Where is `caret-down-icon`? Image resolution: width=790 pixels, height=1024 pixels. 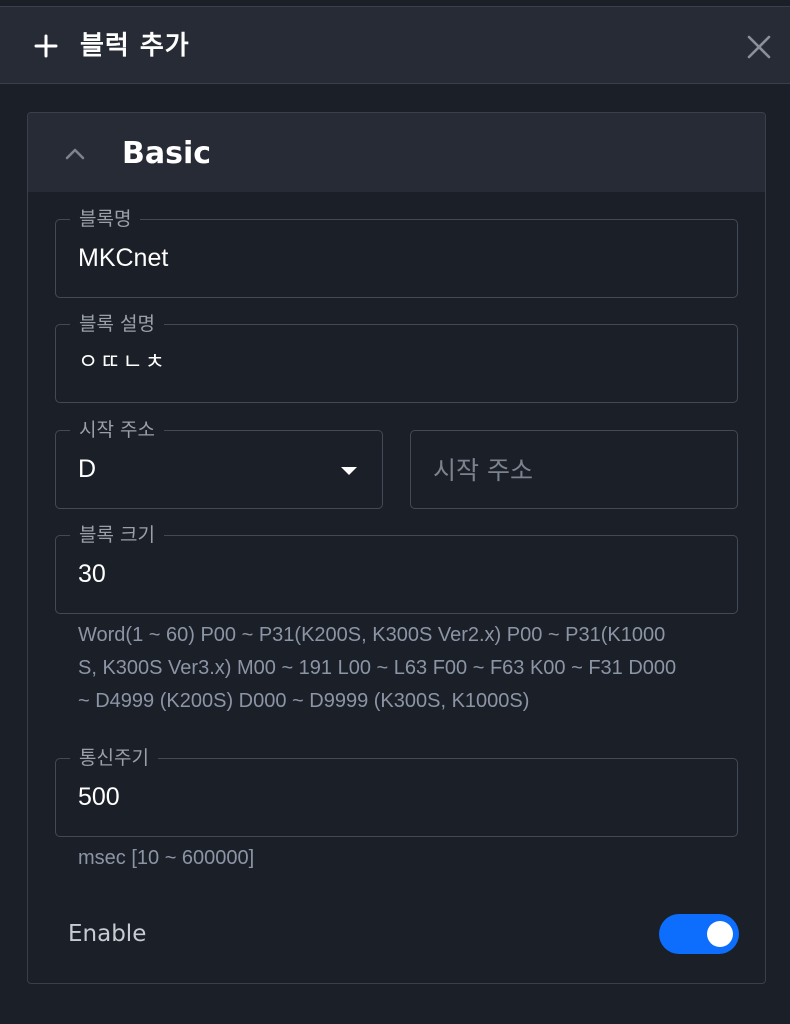
caret-down-icon is located at coordinates (349, 471).